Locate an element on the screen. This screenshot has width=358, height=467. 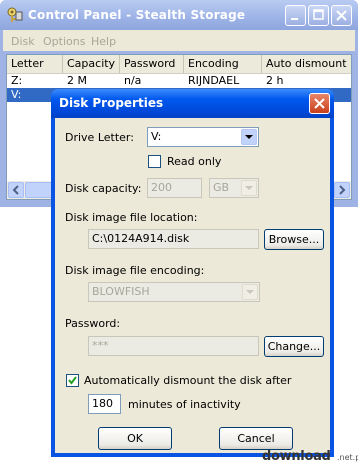
encoding-label: Disk image file encoding: is located at coordinates (135, 270).